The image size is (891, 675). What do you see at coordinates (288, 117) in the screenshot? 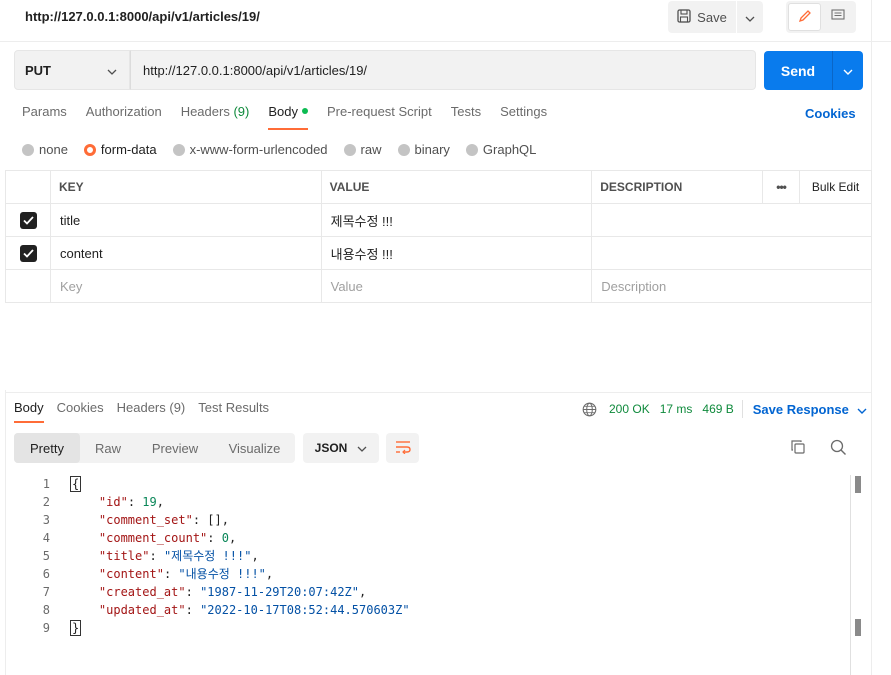
I see `tab-body: Body` at bounding box center [288, 117].